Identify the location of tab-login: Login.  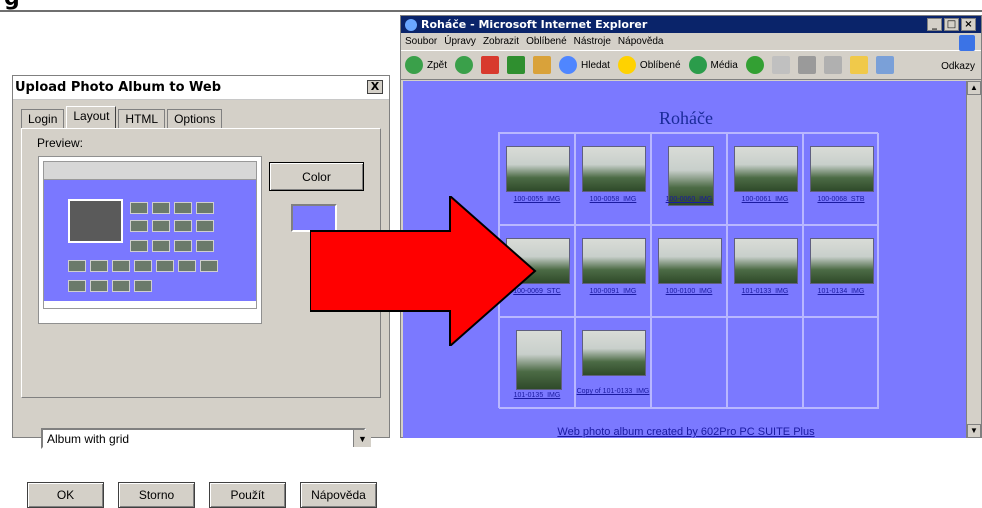
(43, 119).